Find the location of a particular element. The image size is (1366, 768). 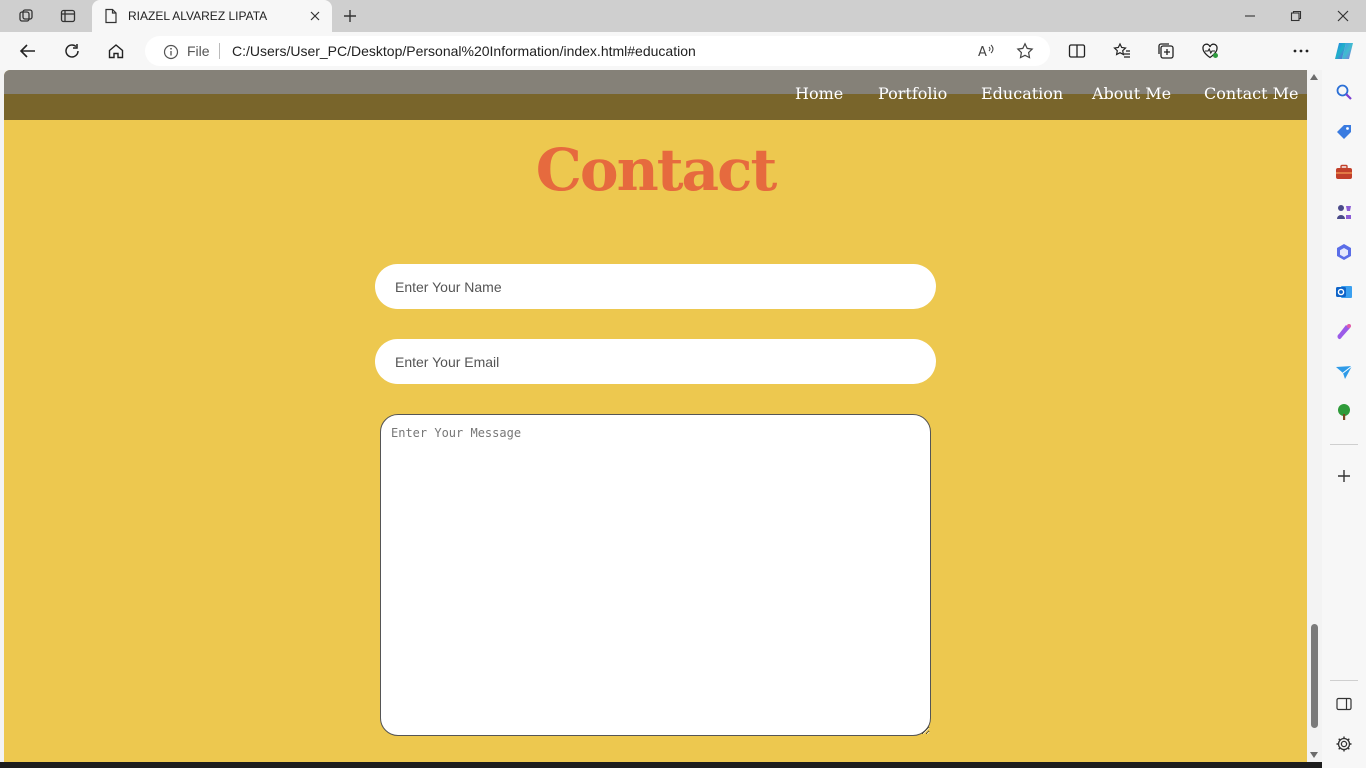

send-paper-plane-icon is located at coordinates (1344, 372).